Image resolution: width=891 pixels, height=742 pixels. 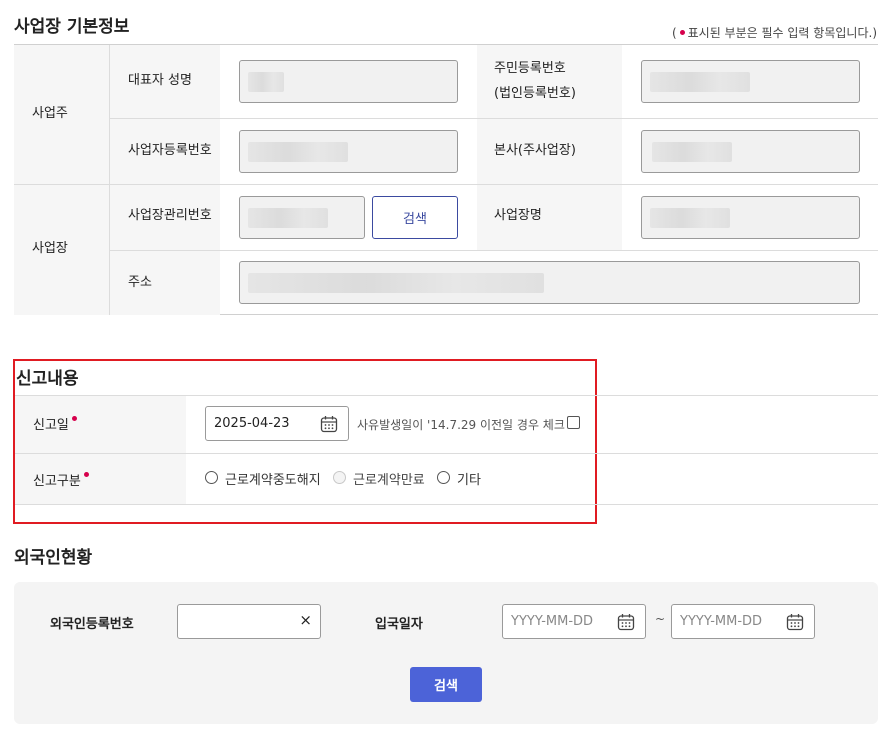 What do you see at coordinates (348, 81) in the screenshot?
I see `rep-name-field` at bounding box center [348, 81].